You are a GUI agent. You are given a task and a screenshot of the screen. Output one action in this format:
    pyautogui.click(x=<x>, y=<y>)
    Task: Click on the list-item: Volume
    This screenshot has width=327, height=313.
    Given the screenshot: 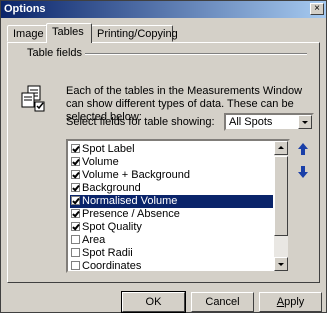 What is the action you would take?
    pyautogui.click(x=171, y=162)
    